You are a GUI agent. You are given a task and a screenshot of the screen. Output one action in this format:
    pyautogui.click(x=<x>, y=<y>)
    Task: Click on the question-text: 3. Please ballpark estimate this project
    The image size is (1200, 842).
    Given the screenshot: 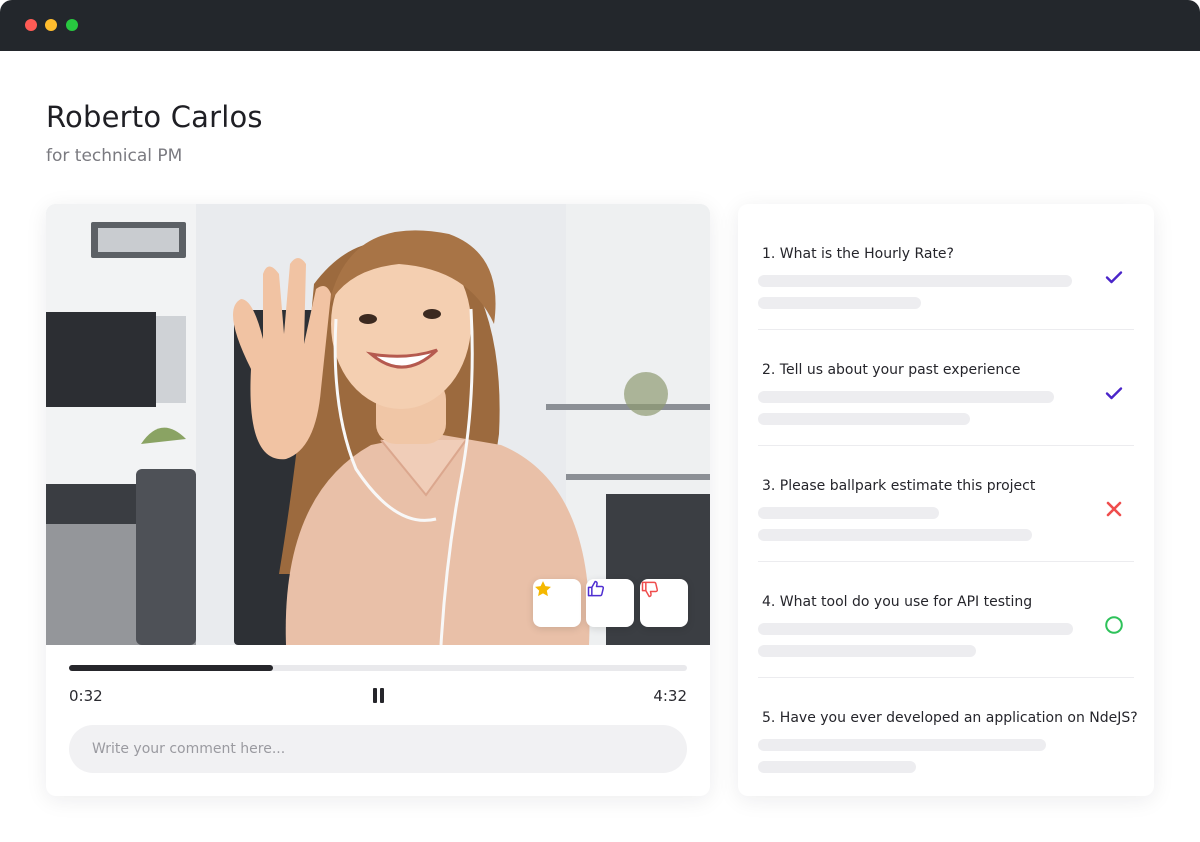 What is the action you would take?
    pyautogui.click(x=899, y=486)
    